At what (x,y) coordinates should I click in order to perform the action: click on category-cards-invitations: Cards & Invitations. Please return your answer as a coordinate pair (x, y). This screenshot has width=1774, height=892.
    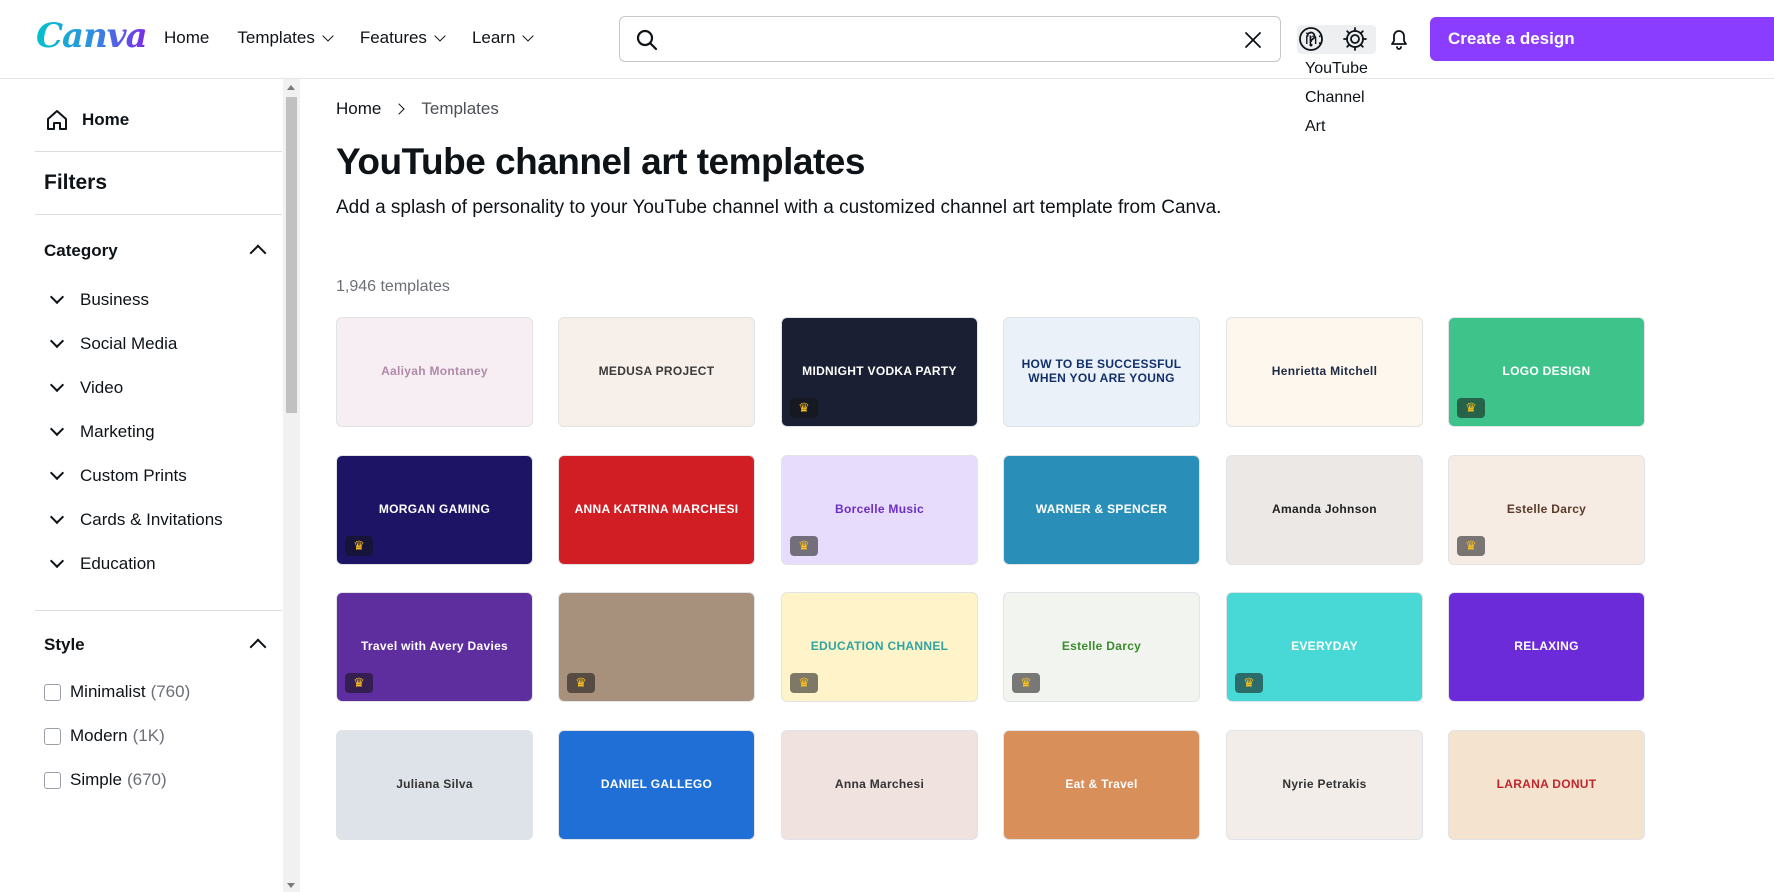
    Looking at the image, I should click on (135, 519).